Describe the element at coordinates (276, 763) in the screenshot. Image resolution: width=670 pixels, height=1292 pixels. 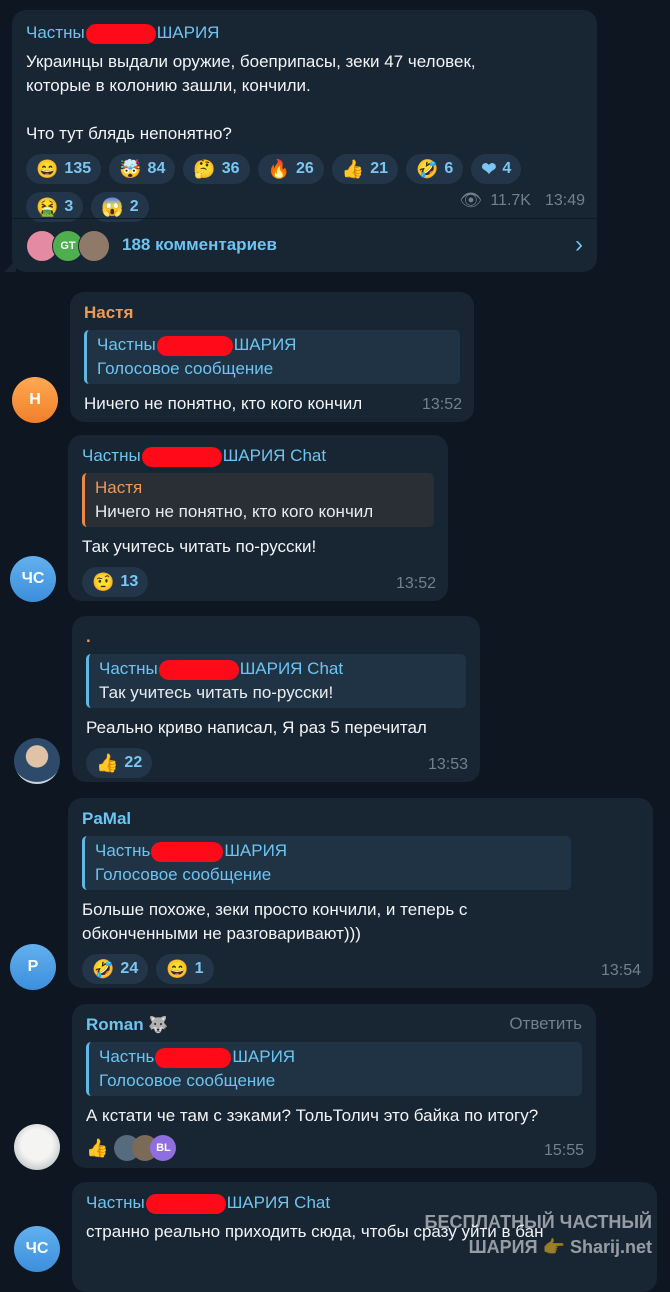
I see `message-reactions: 👍 22` at that location.